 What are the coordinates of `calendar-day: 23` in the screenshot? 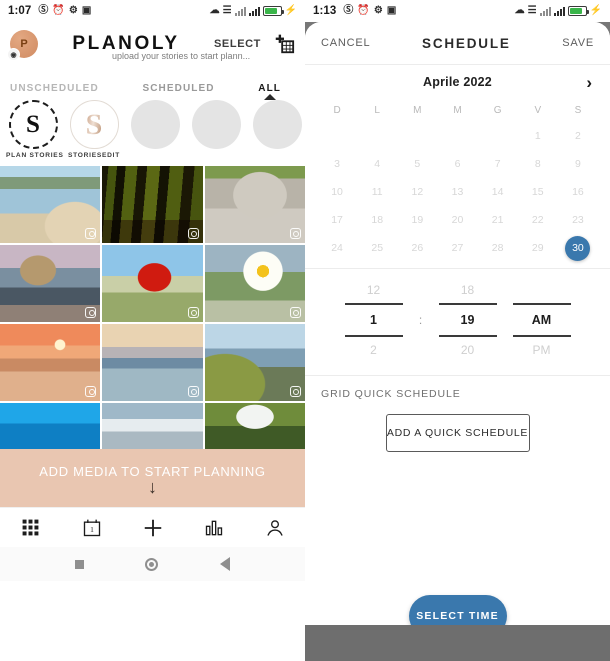 It's located at (578, 220).